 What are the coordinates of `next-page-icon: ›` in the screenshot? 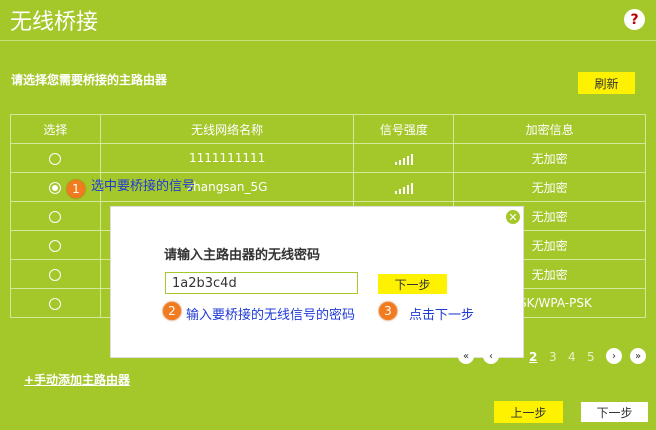 It's located at (614, 356).